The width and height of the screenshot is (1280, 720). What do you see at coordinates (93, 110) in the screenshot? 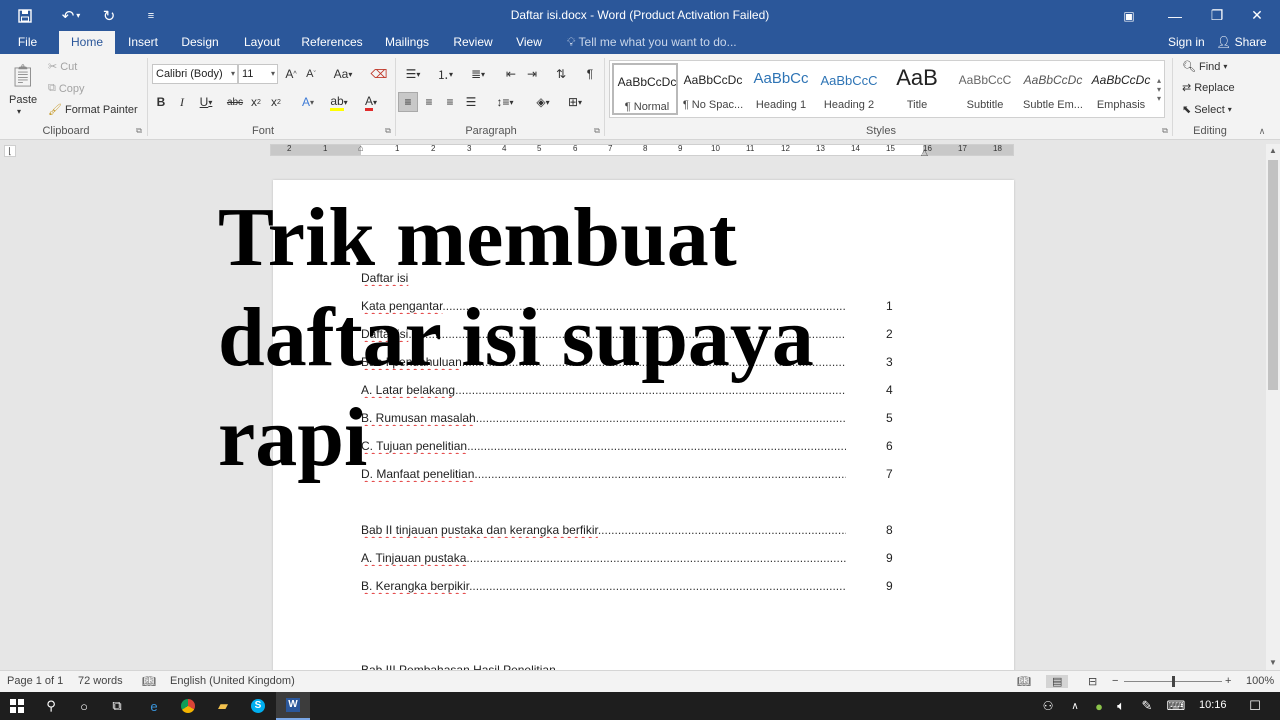
I see `format-painter-button: 🖌︎ Format Painter` at bounding box center [93, 110].